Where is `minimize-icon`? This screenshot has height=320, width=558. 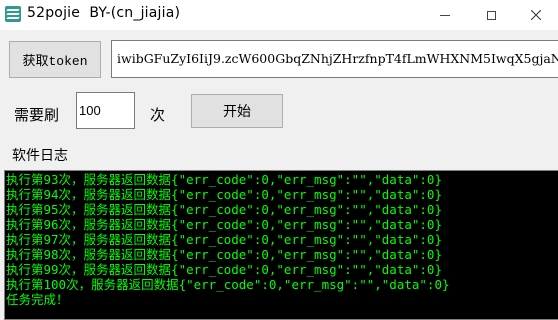
minimize-icon is located at coordinates (445, 15).